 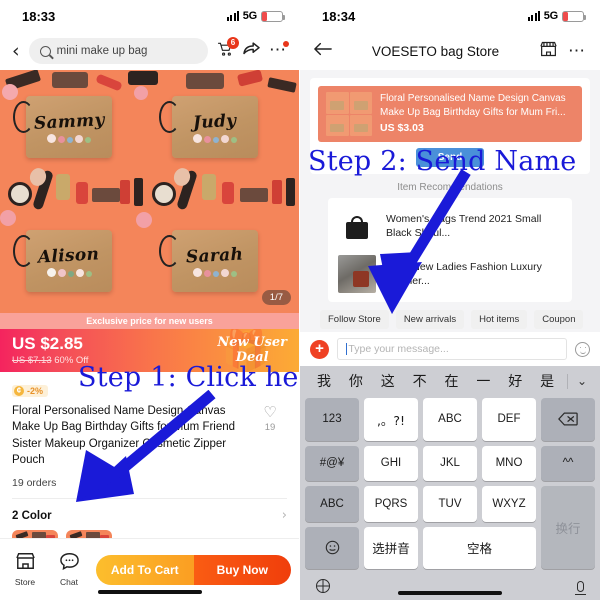 What do you see at coordinates (420, 381) in the screenshot?
I see `candidate-4: 不` at bounding box center [420, 381].